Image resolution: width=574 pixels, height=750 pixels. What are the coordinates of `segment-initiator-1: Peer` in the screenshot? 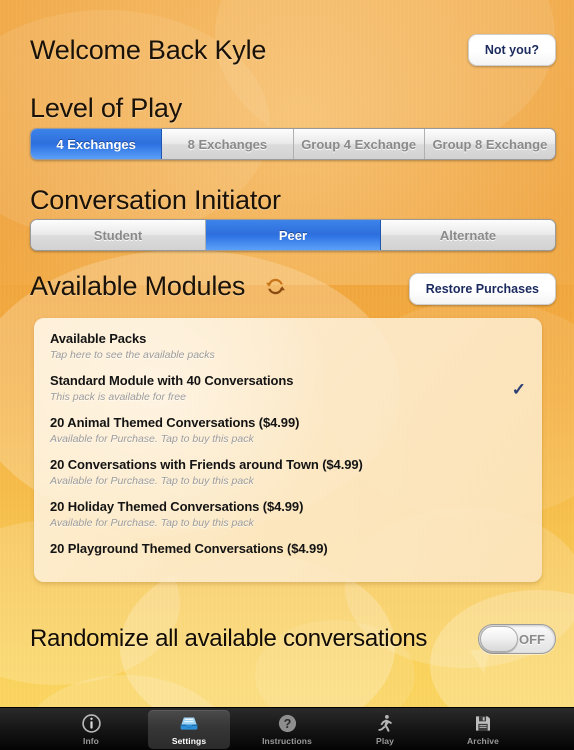 It's located at (293, 235).